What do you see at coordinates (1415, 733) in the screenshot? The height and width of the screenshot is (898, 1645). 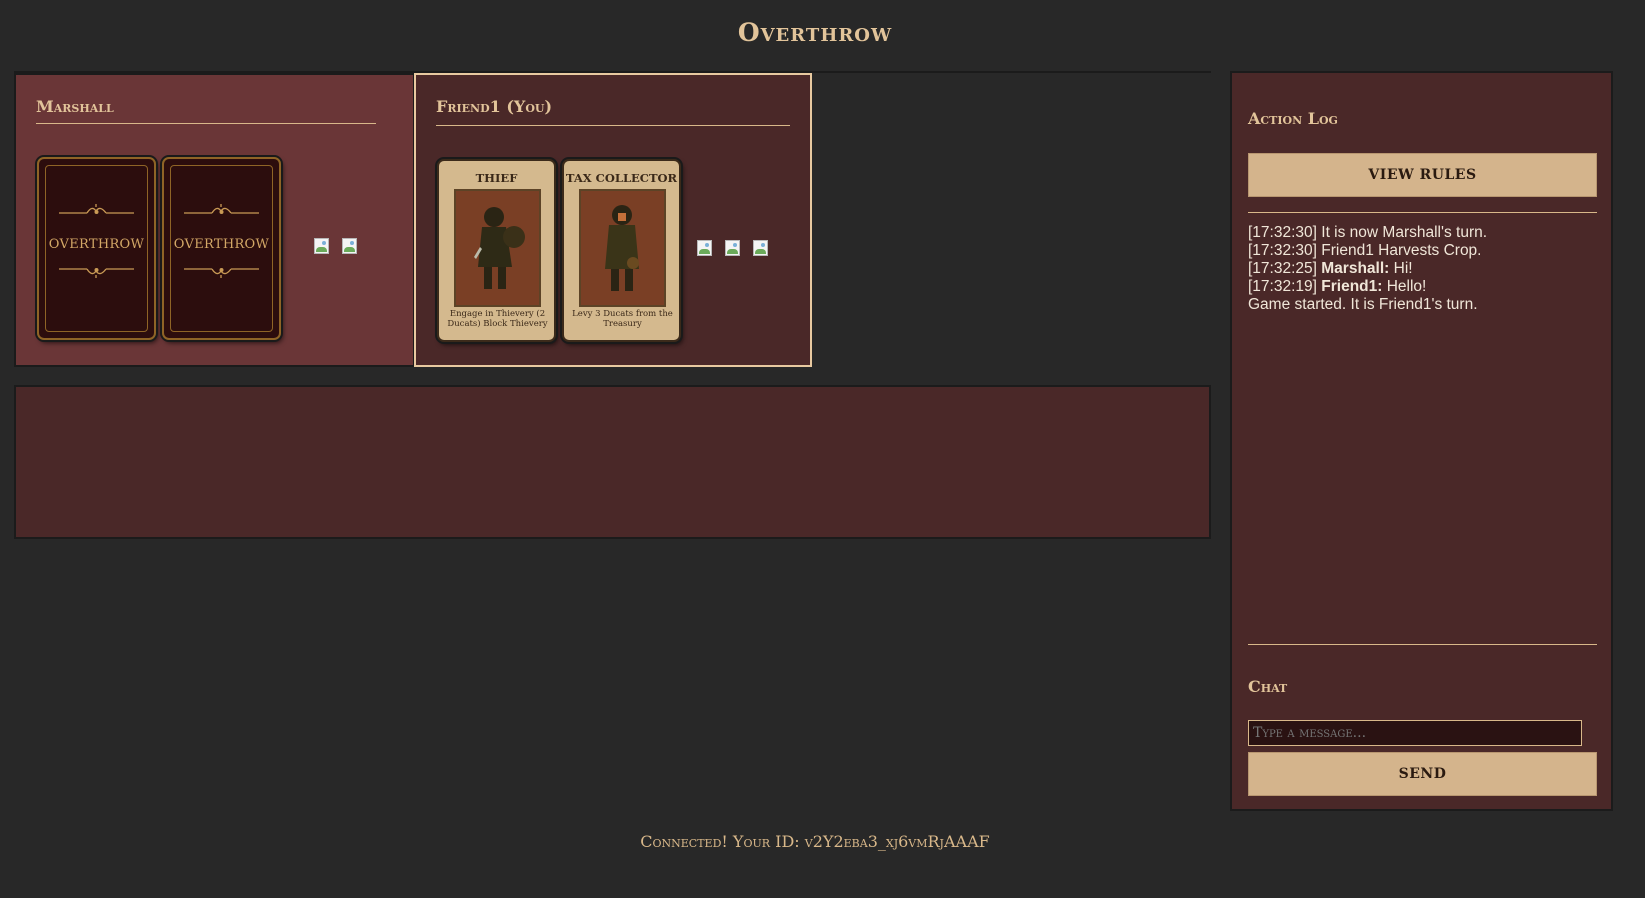 I see `chat-input` at bounding box center [1415, 733].